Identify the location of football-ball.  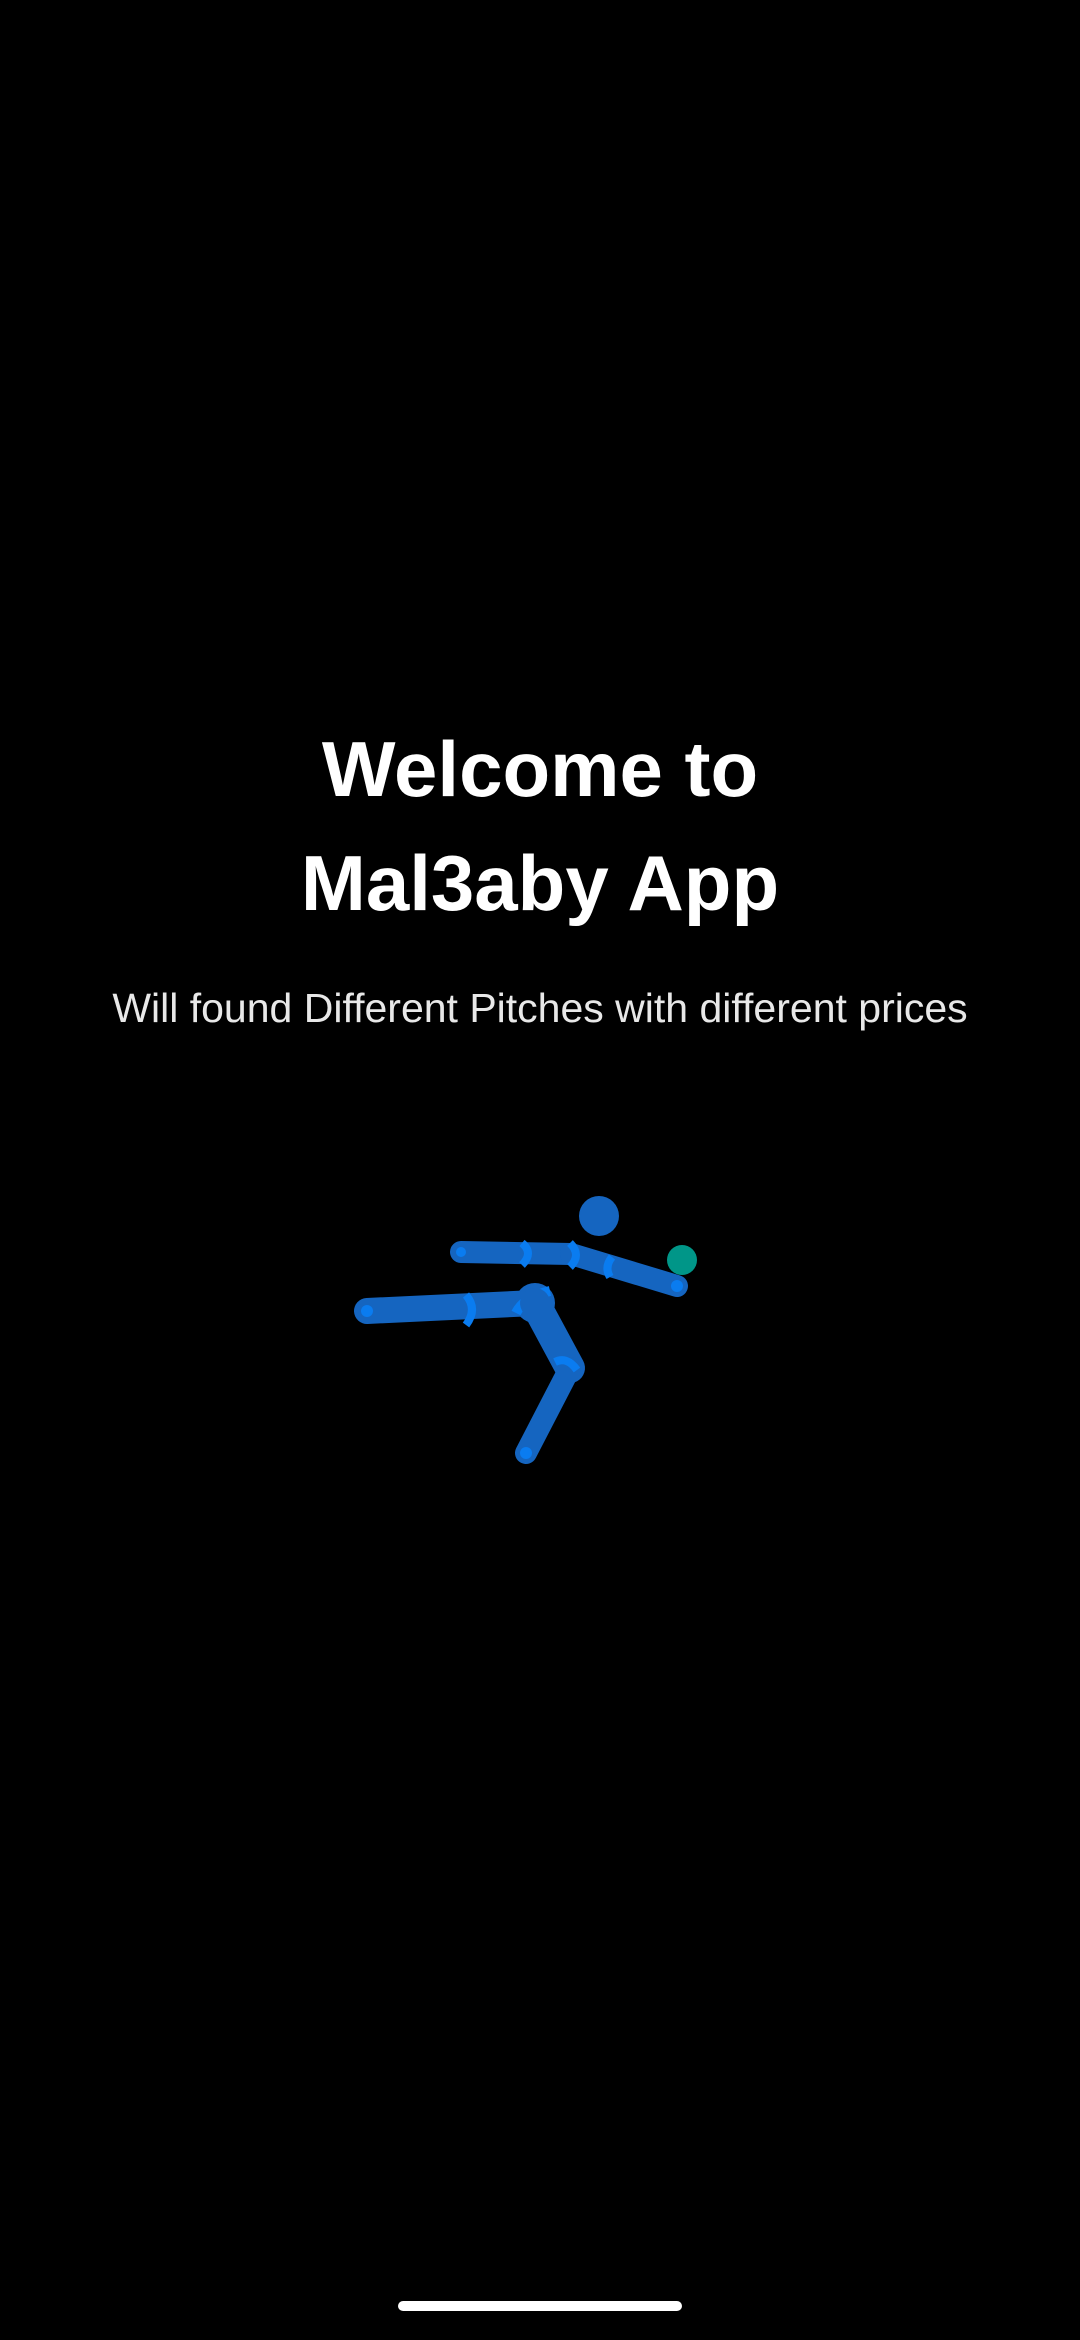
(682, 1260).